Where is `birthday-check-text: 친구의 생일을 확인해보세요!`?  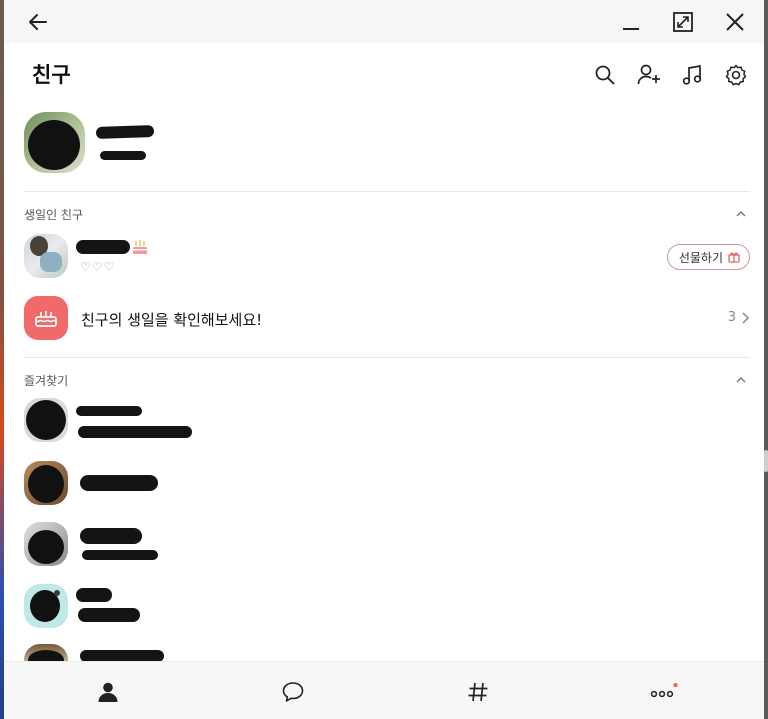
birthday-check-text: 친구의 생일을 확인해보세요! is located at coordinates (172, 320).